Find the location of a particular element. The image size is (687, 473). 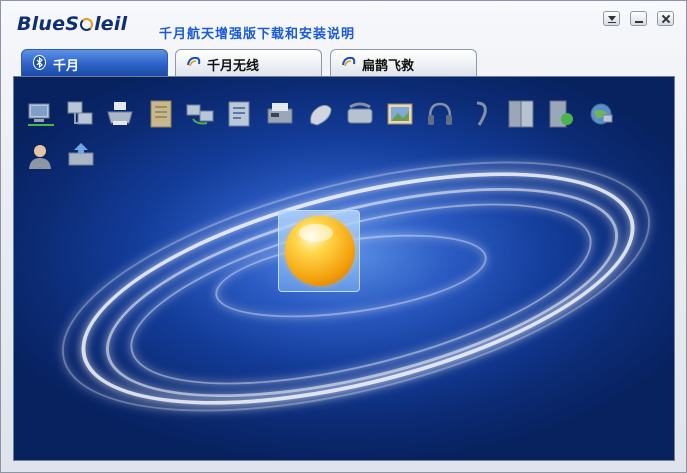

window-title: 千月航天增强版下载和安装说明 is located at coordinates (257, 34).